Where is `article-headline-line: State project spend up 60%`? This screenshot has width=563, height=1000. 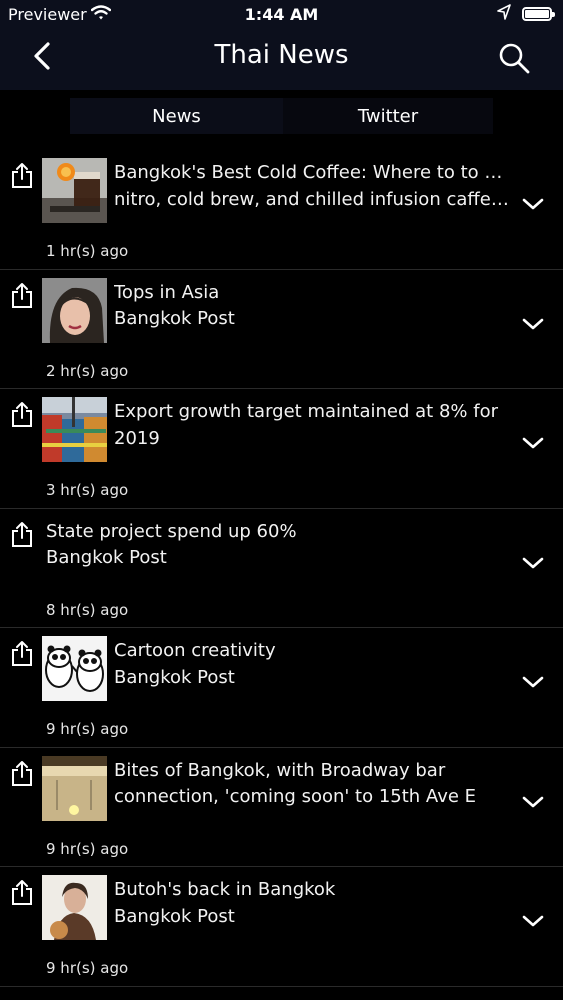
article-headline-line: State project spend up 60% is located at coordinates (171, 531).